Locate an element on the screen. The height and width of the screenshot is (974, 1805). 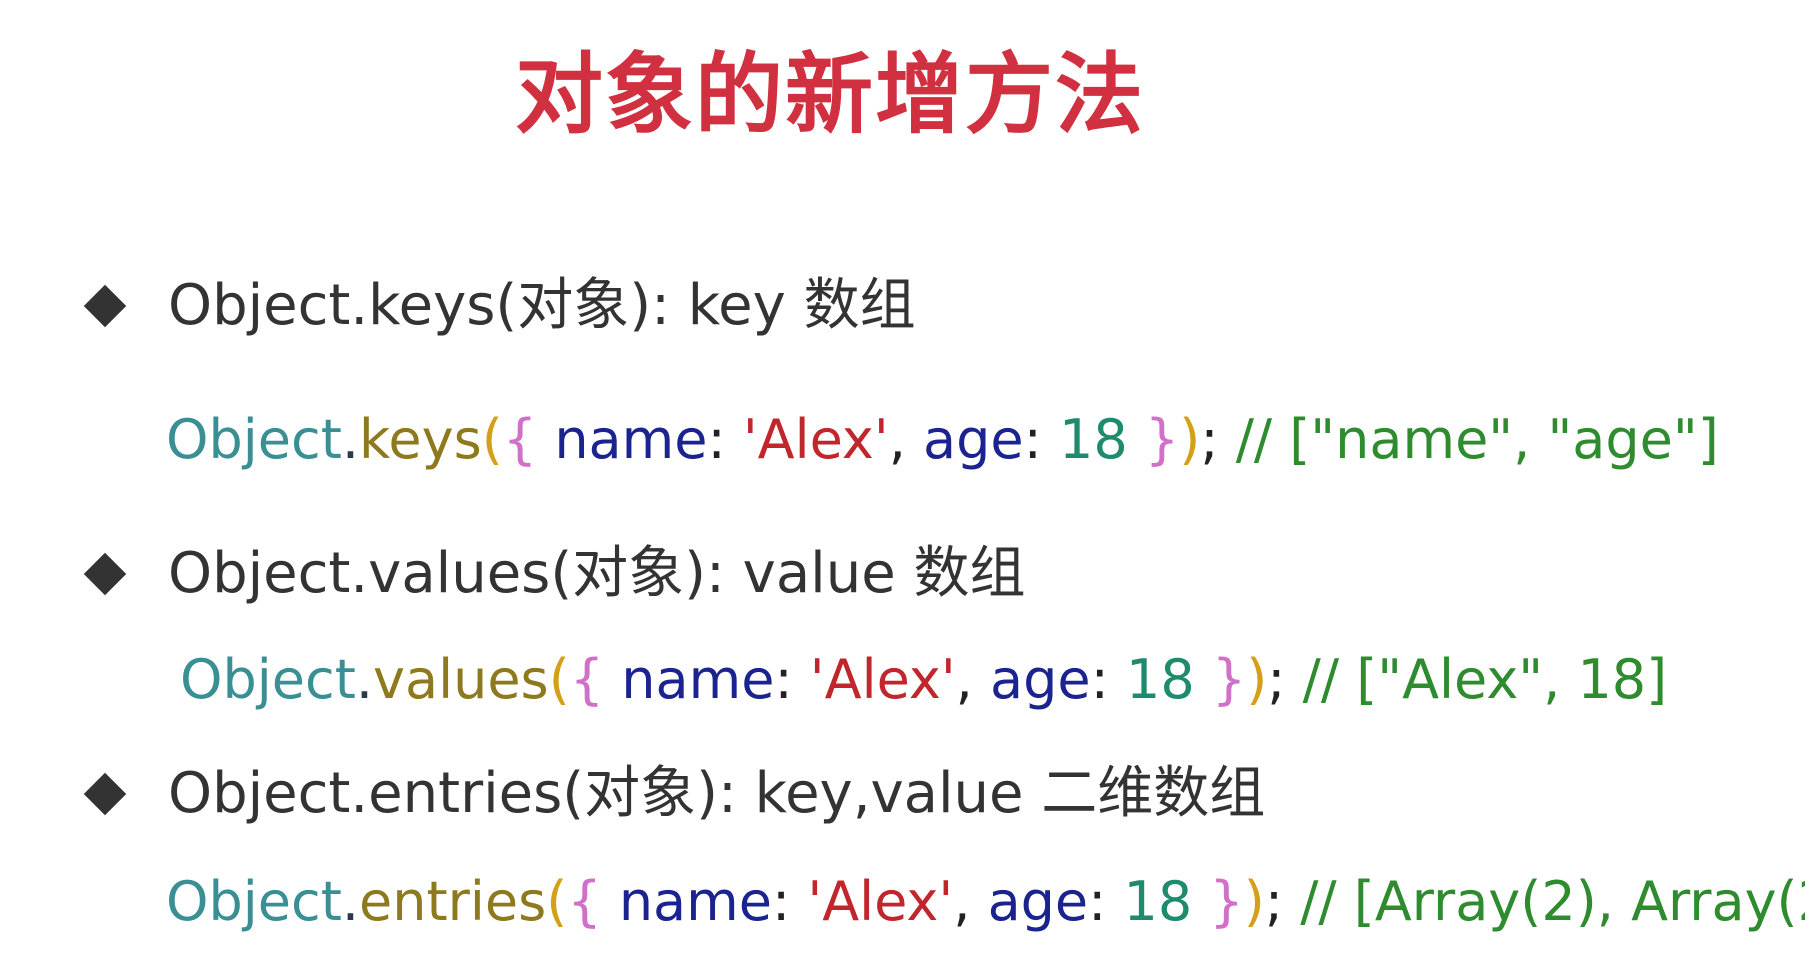
code-comment: // [Array(2), Array(2)] is located at coordinates (1552, 901).